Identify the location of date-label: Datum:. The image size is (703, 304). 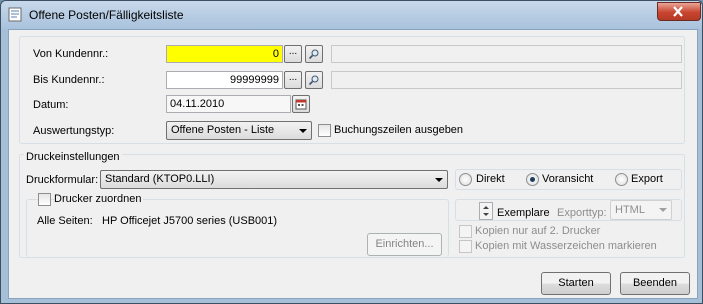
(51, 105).